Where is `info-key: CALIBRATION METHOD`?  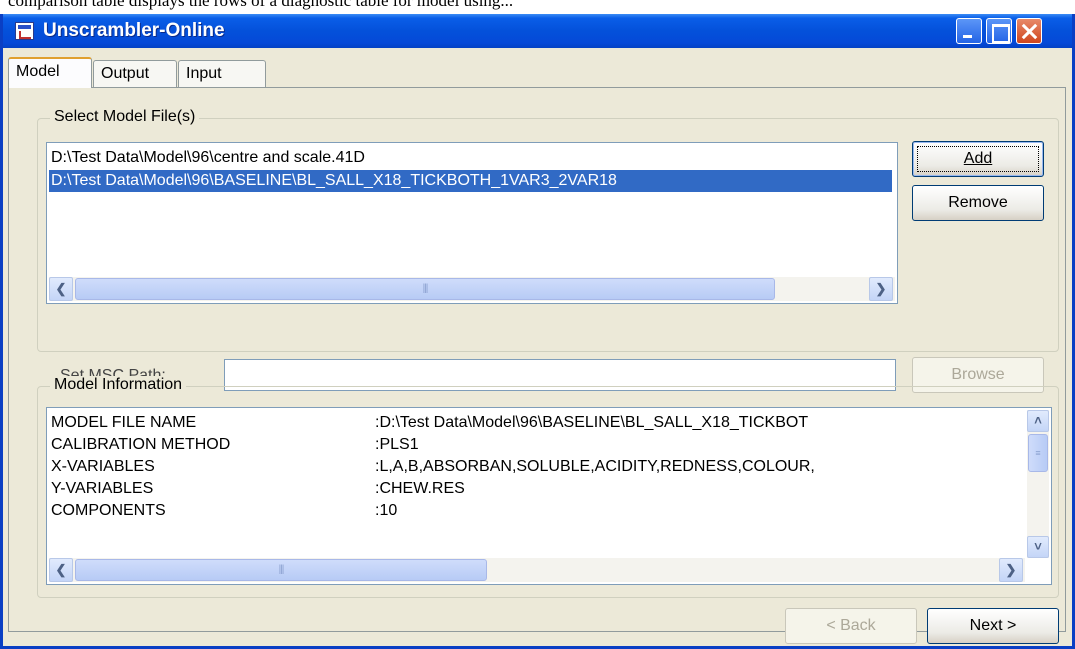
info-key: CALIBRATION METHOD is located at coordinates (141, 444).